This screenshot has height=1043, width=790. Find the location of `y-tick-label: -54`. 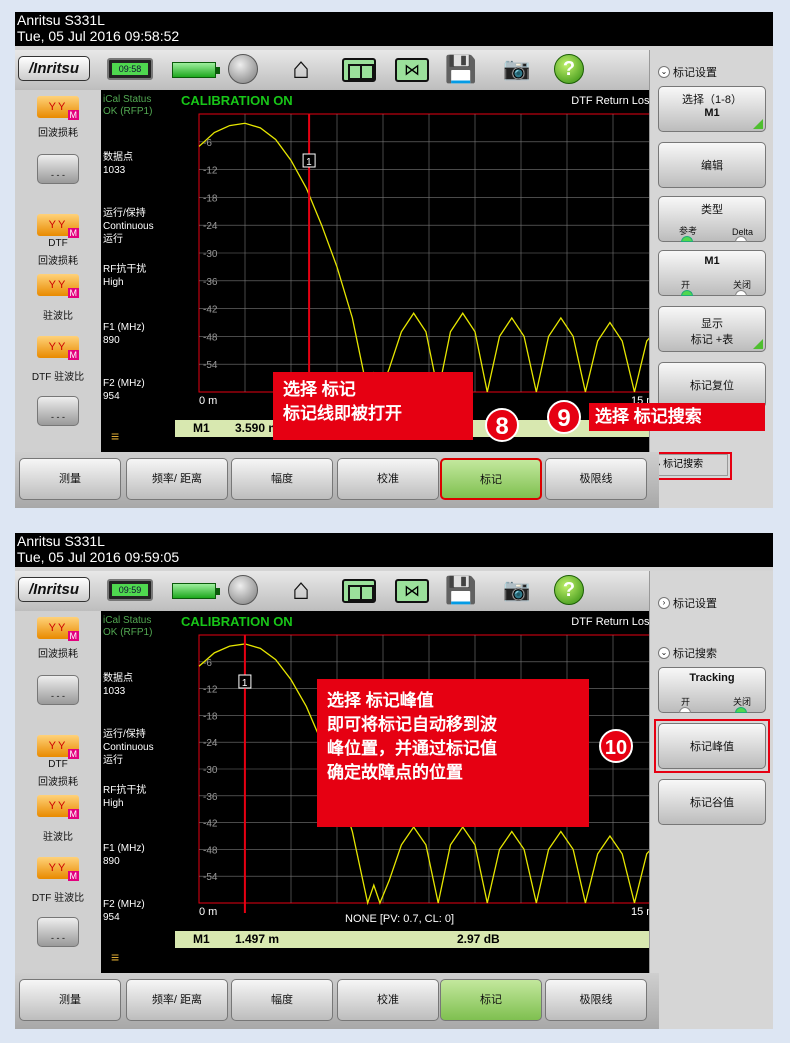

y-tick-label: -54 is located at coordinates (210, 365).